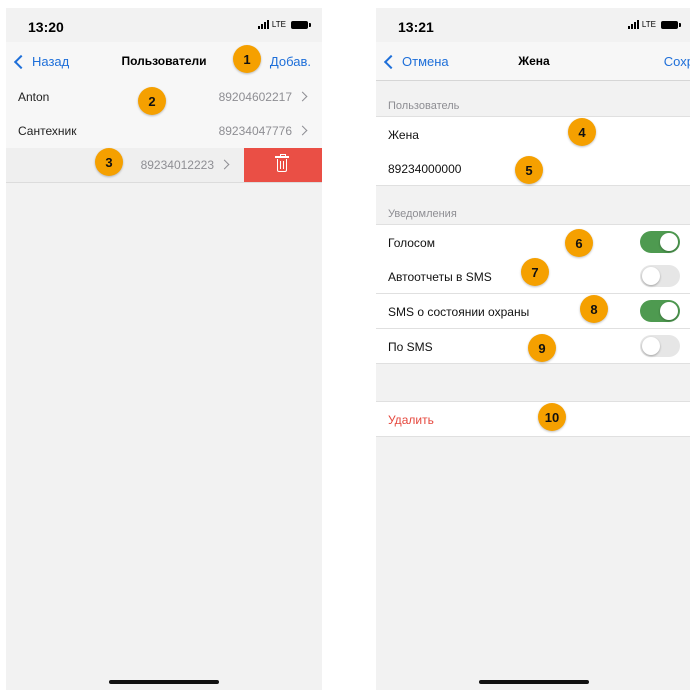 The image size is (690, 690). What do you see at coordinates (247, 59) in the screenshot?
I see `callout-badge-1: 1` at bounding box center [247, 59].